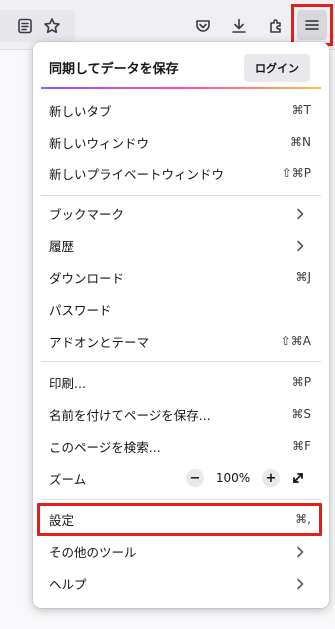 Image resolution: width=335 pixels, height=629 pixels. I want to click on menu-button-highlight, so click(312, 25).